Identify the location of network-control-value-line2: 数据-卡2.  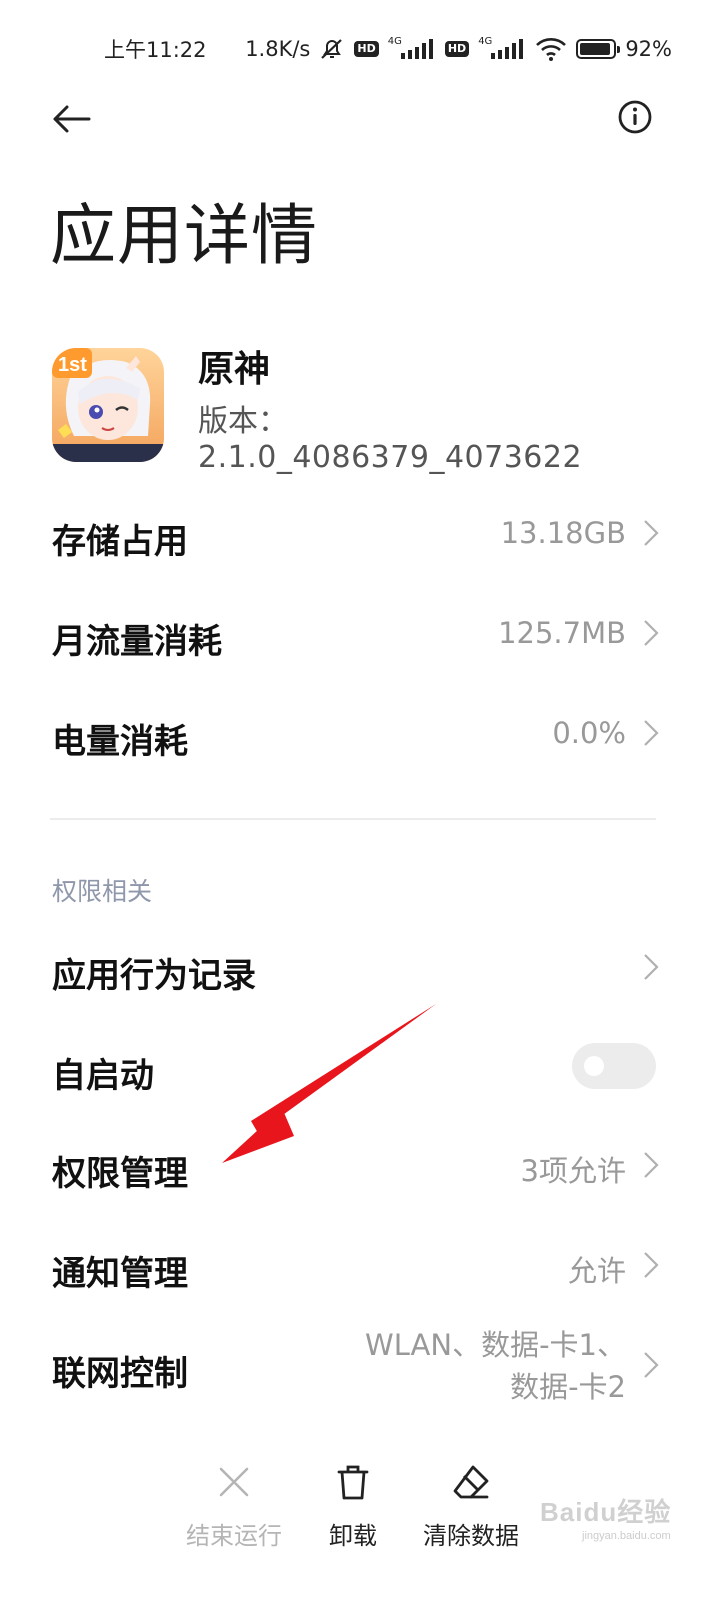
(568, 1387).